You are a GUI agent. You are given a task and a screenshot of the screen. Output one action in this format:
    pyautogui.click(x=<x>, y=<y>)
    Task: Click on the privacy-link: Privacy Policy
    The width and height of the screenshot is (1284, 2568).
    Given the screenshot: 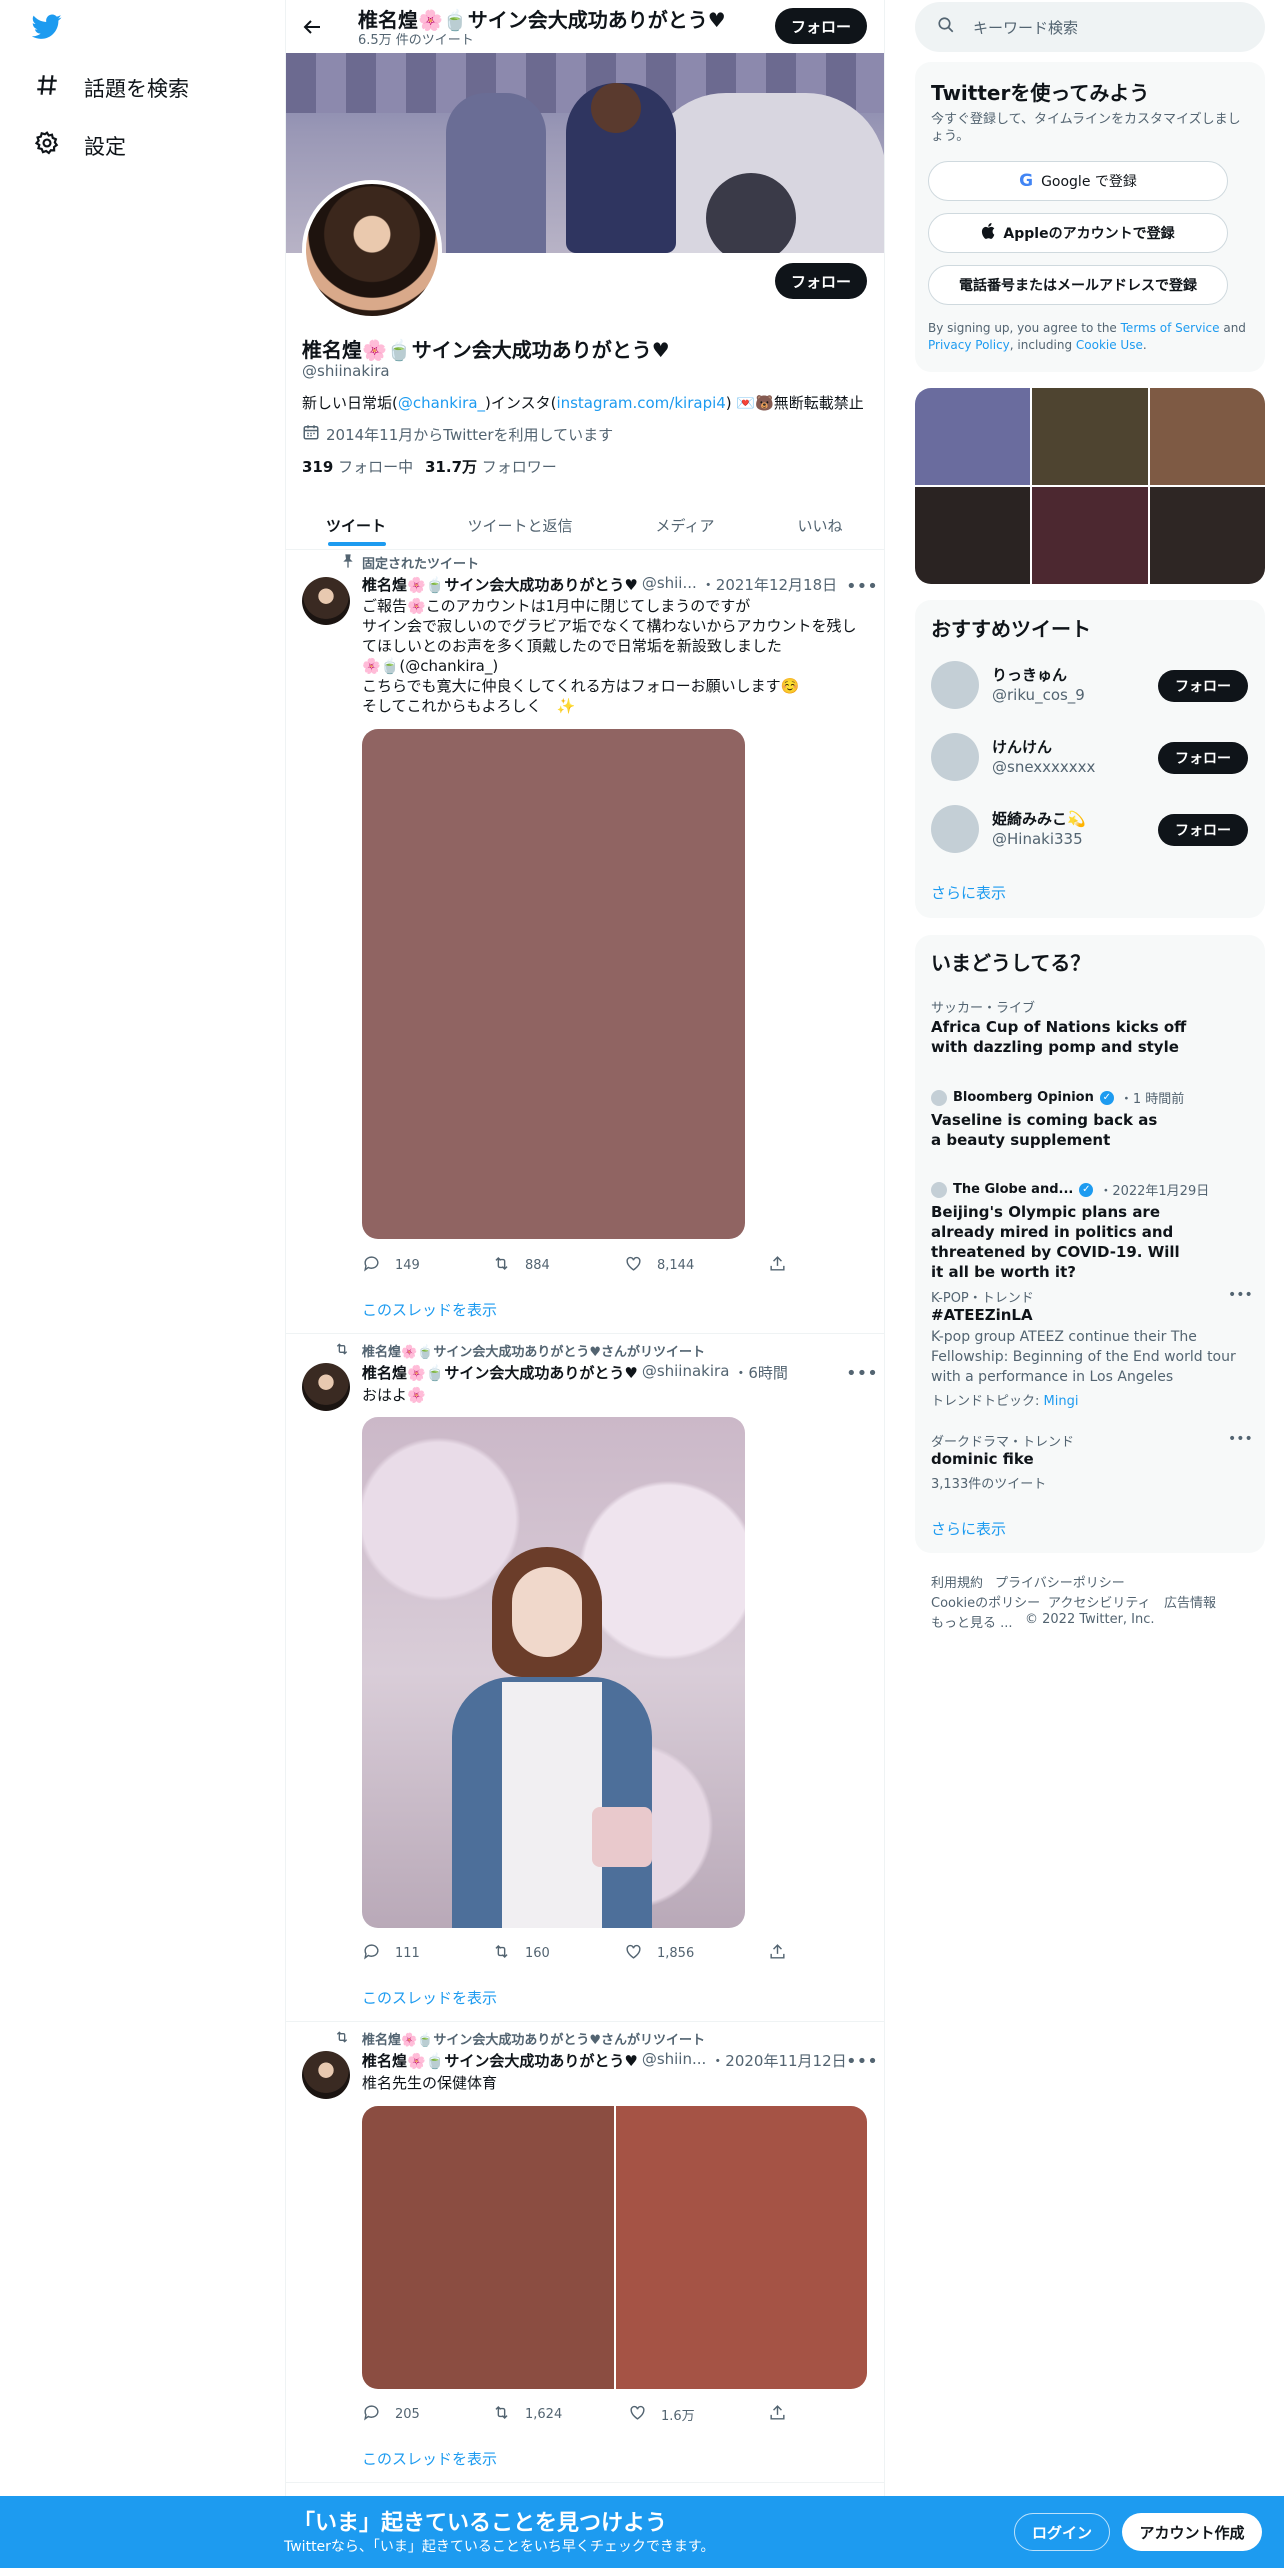 What is the action you would take?
    pyautogui.click(x=969, y=345)
    